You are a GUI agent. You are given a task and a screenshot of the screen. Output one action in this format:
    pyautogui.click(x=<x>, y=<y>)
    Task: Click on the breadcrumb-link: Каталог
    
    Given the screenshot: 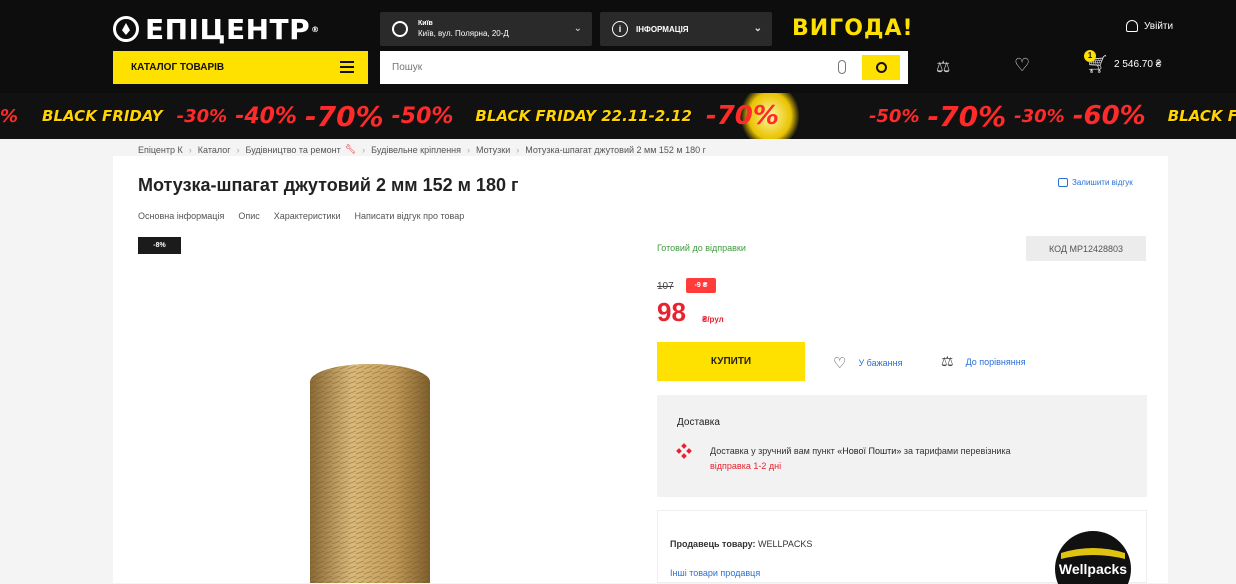 What is the action you would take?
    pyautogui.click(x=214, y=150)
    